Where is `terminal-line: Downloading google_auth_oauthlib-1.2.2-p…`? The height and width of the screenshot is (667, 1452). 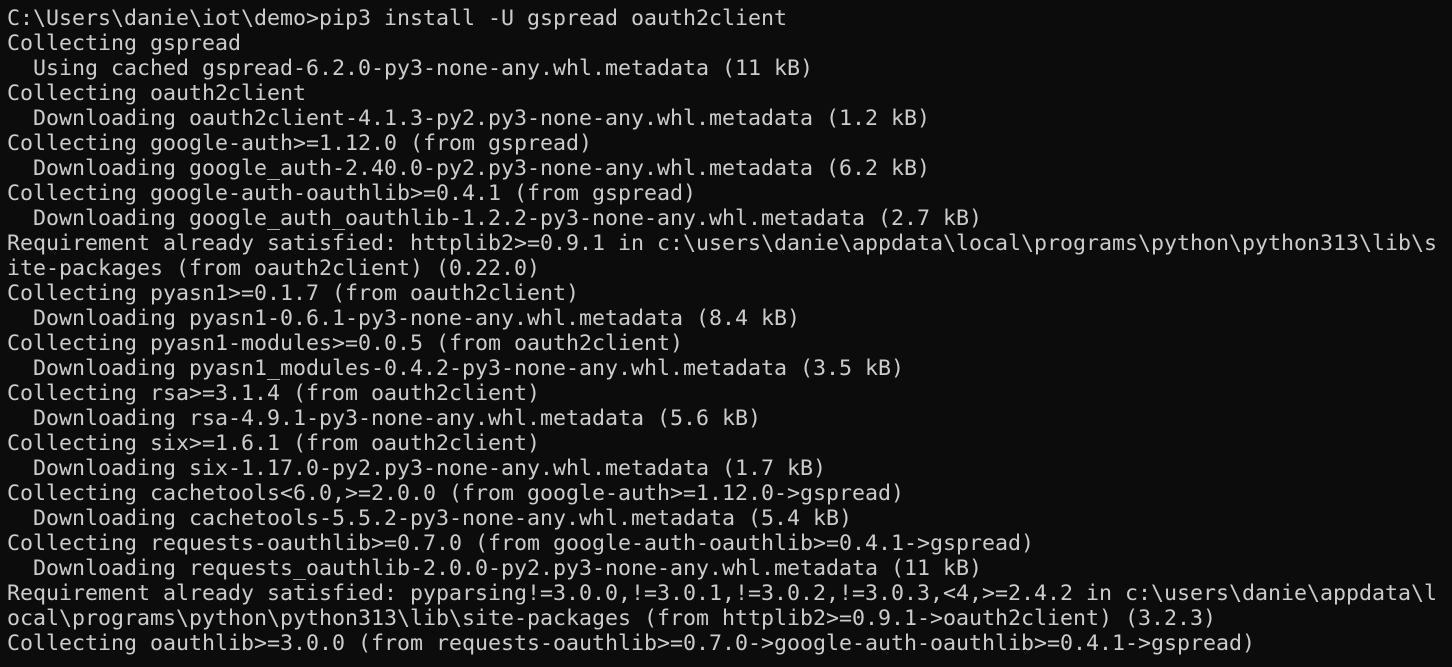
terminal-line: Downloading google_auth_oauthlib-1.2.2-p… is located at coordinates (495, 218).